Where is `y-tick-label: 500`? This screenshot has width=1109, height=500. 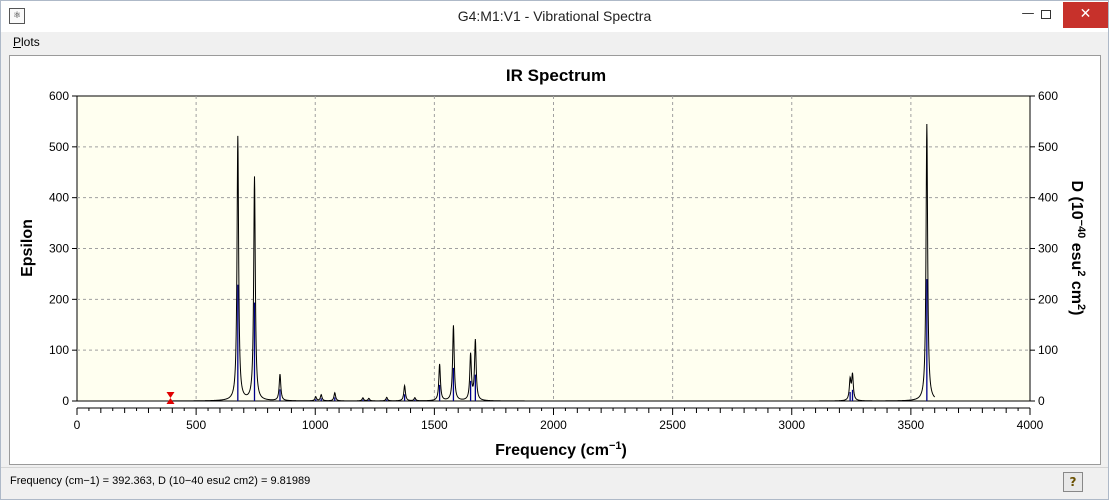
y-tick-label: 500 is located at coordinates (59, 147).